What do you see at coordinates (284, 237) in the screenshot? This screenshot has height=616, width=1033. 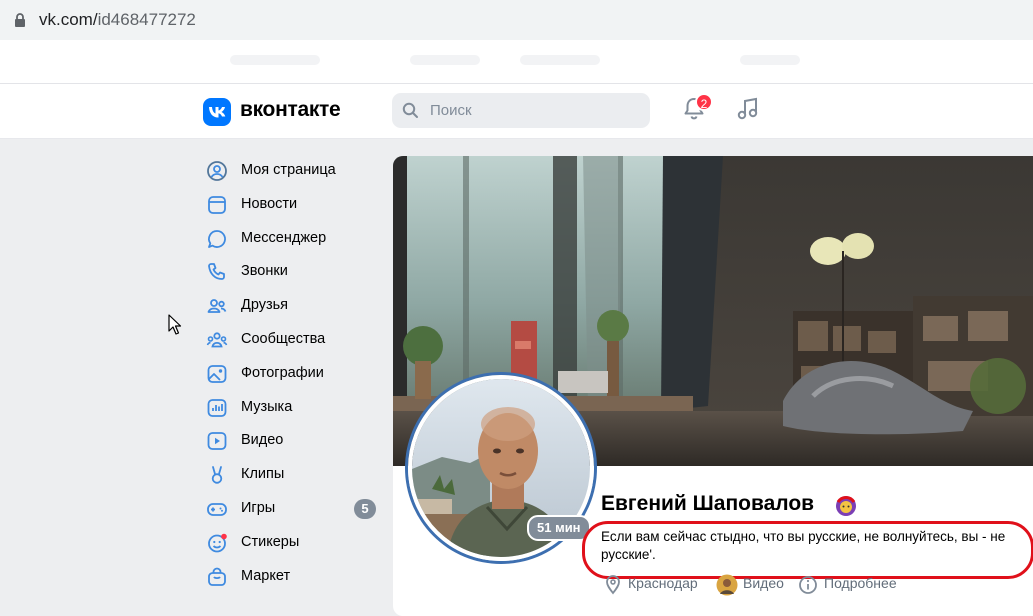 I see `sidebar-item-label: Мессенджер` at bounding box center [284, 237].